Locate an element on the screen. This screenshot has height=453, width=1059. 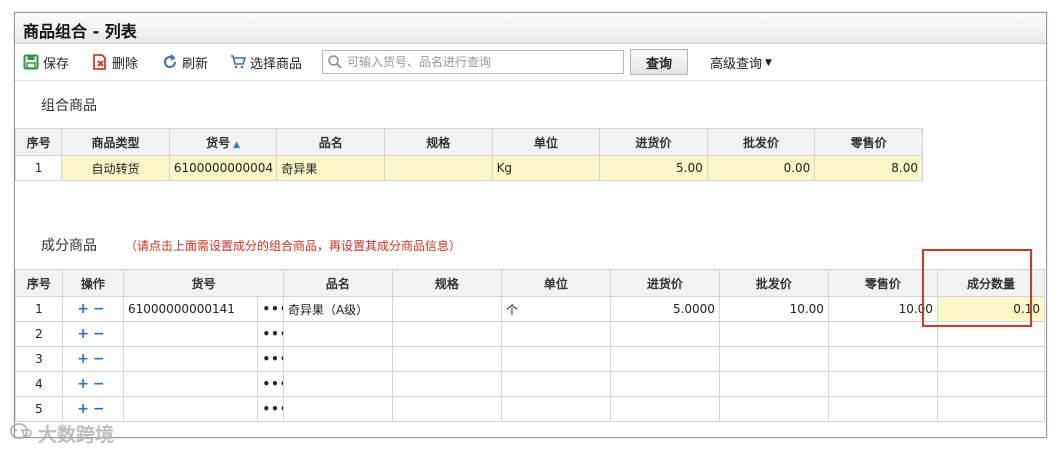
search-input is located at coordinates (482, 62).